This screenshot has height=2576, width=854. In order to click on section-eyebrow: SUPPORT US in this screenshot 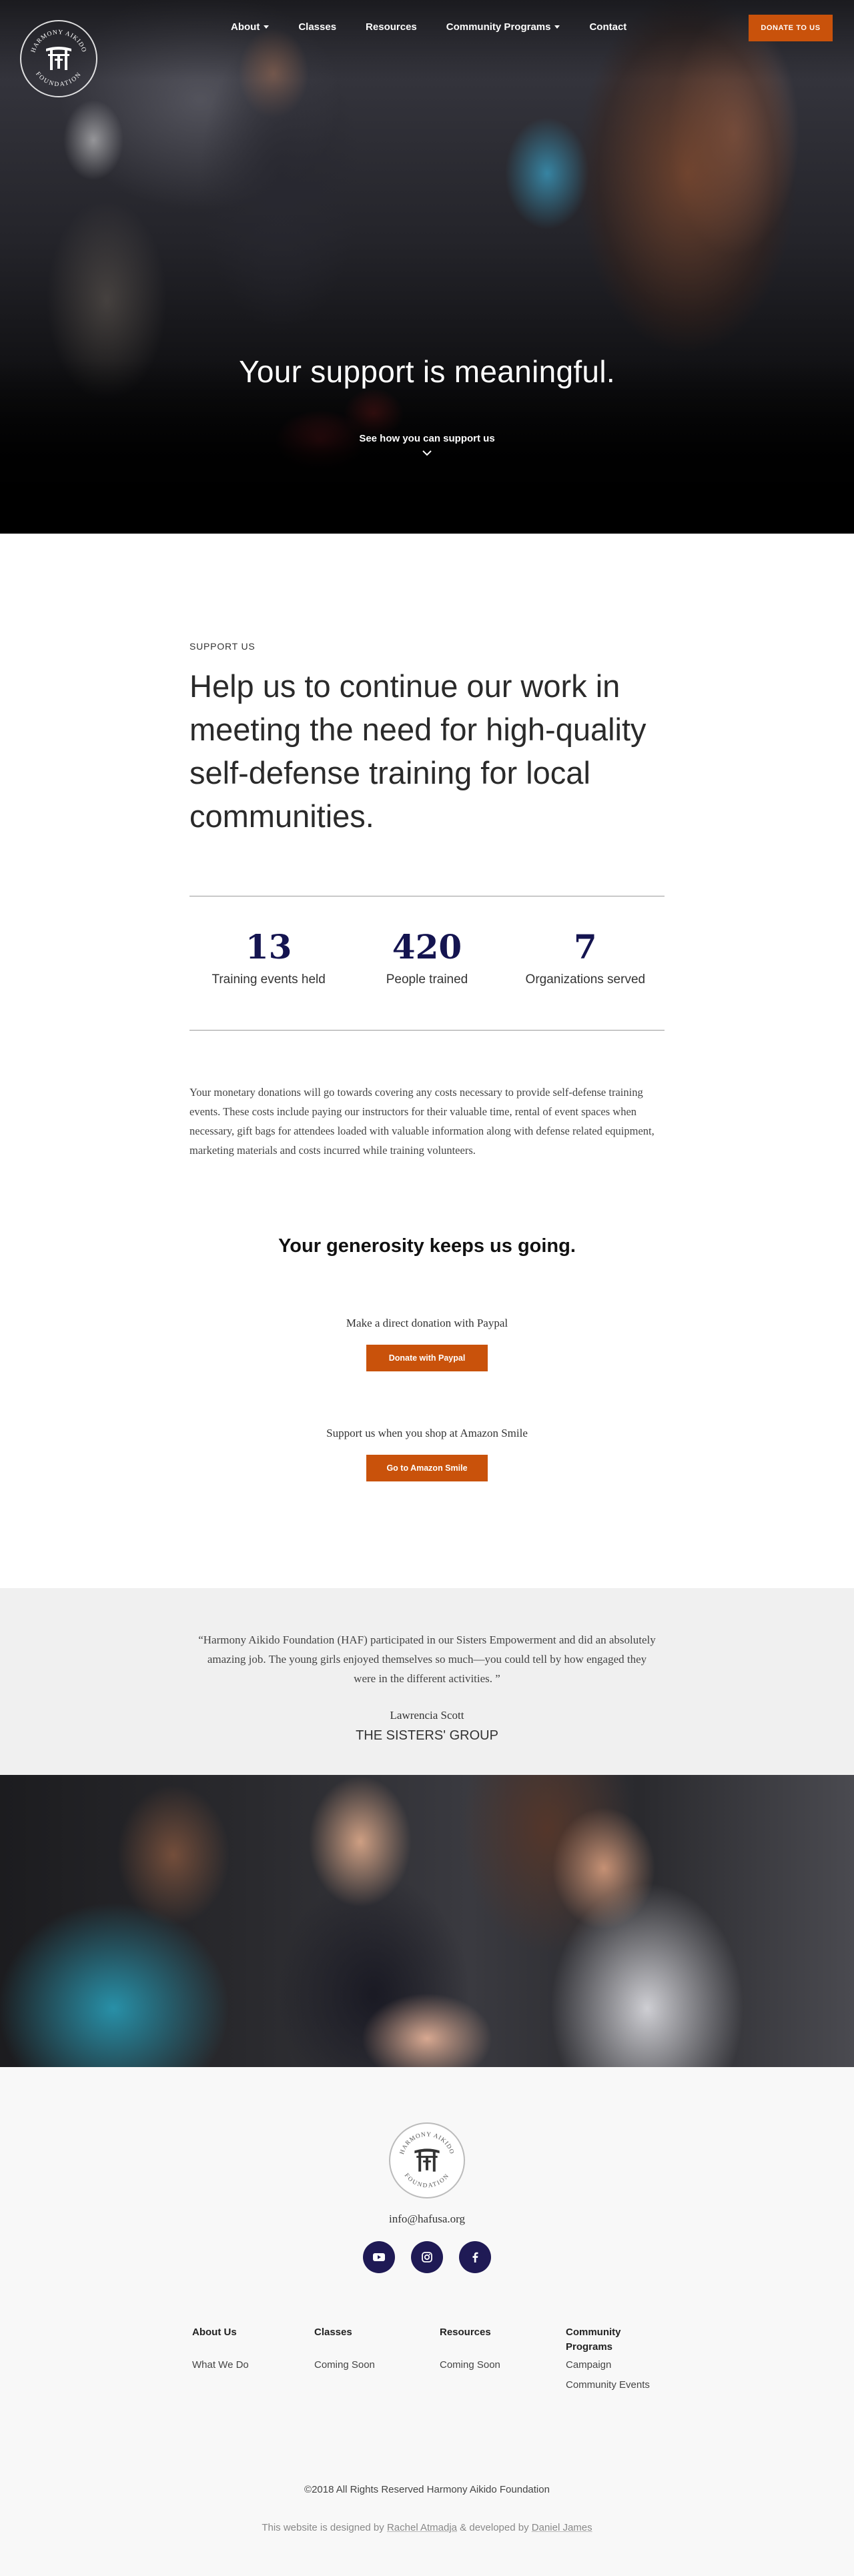, I will do `click(223, 646)`.